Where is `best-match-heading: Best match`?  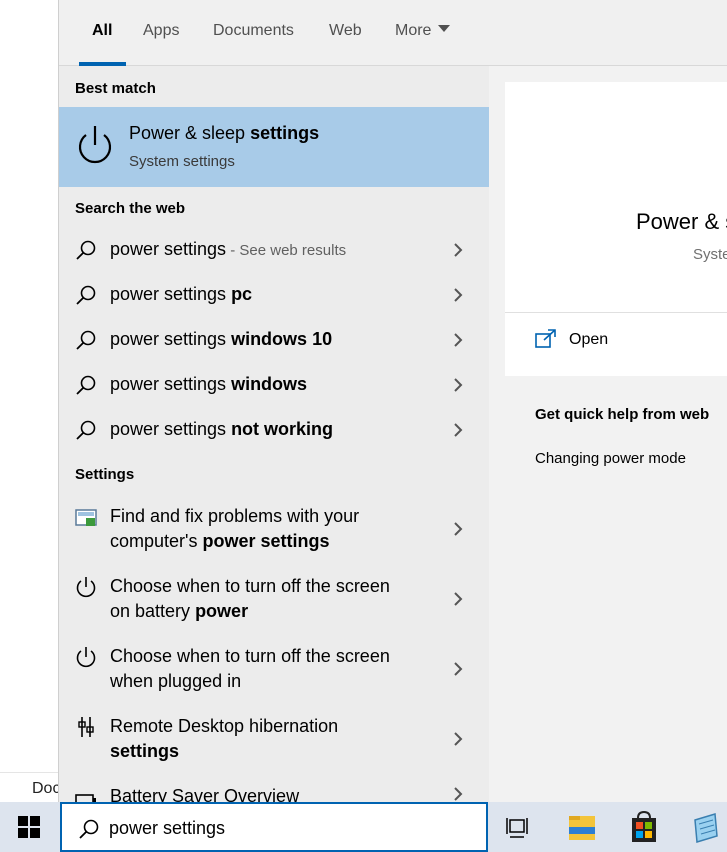 best-match-heading: Best match is located at coordinates (115, 88).